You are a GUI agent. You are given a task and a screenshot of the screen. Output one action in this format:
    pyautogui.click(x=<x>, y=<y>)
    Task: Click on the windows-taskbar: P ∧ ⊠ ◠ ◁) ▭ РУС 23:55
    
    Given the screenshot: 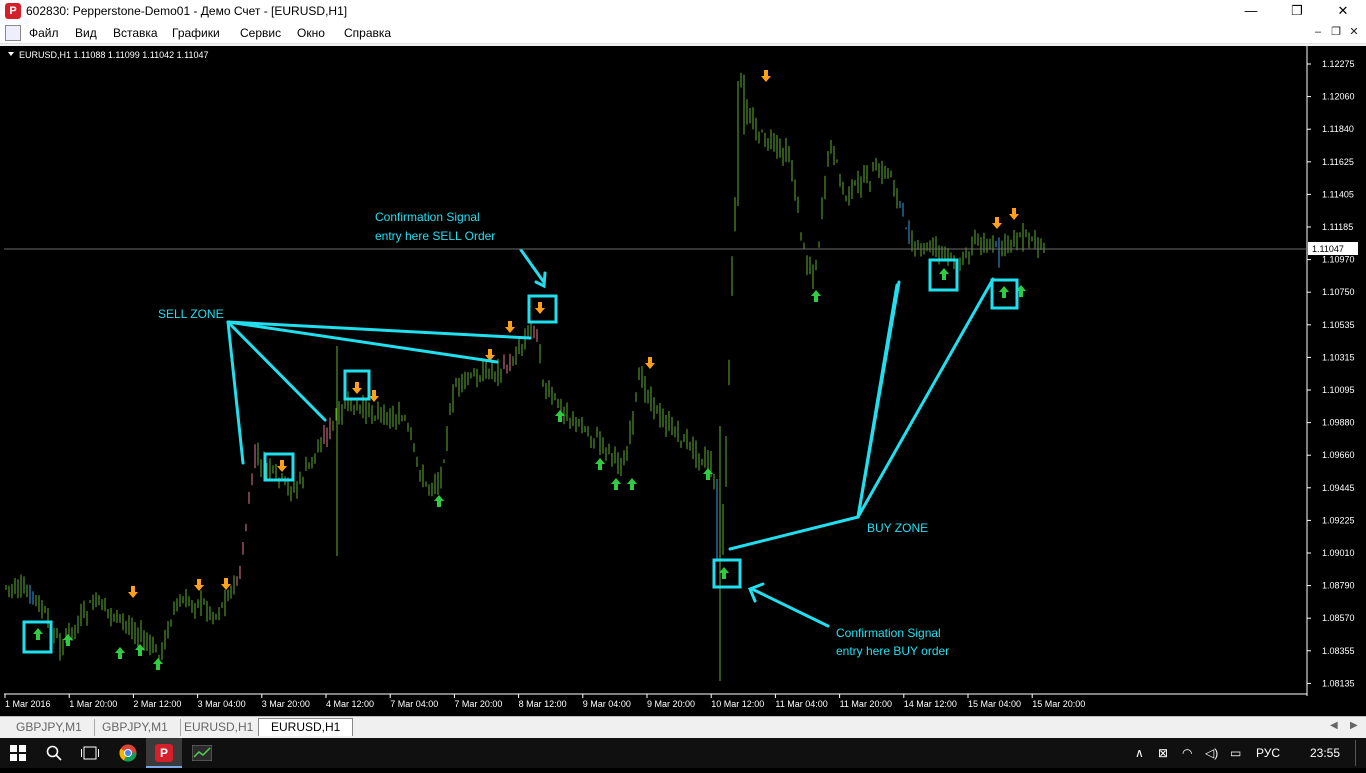 What is the action you would take?
    pyautogui.click(x=683, y=753)
    